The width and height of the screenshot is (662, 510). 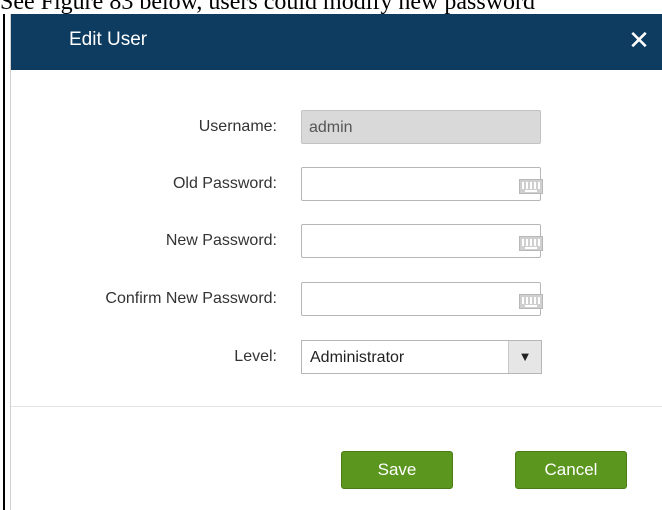 I want to click on save-button: Save, so click(x=397, y=470).